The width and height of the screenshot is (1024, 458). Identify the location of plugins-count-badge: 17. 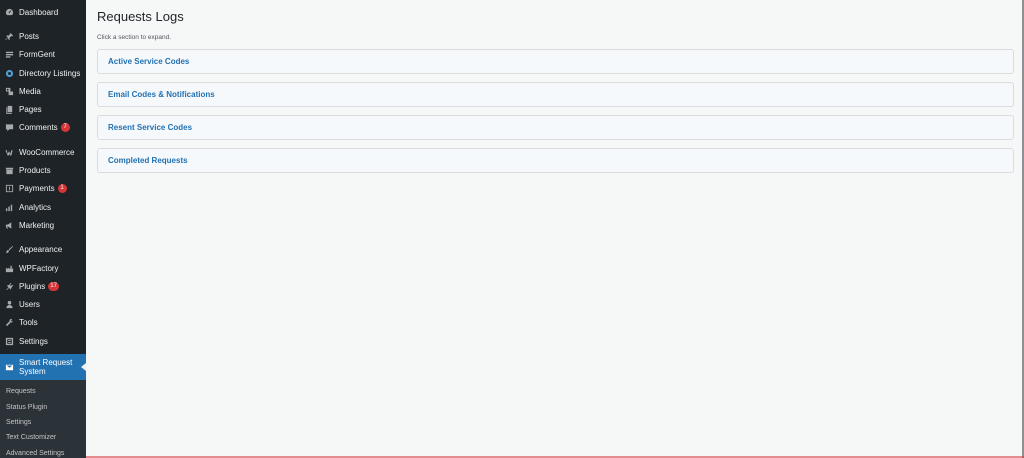
(53, 286).